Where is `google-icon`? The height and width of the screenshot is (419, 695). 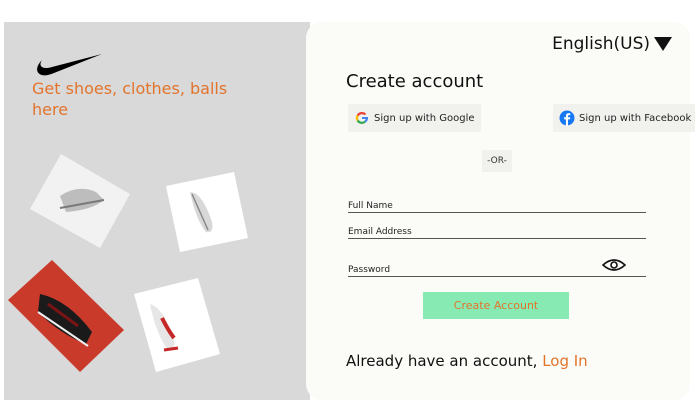 google-icon is located at coordinates (362, 117).